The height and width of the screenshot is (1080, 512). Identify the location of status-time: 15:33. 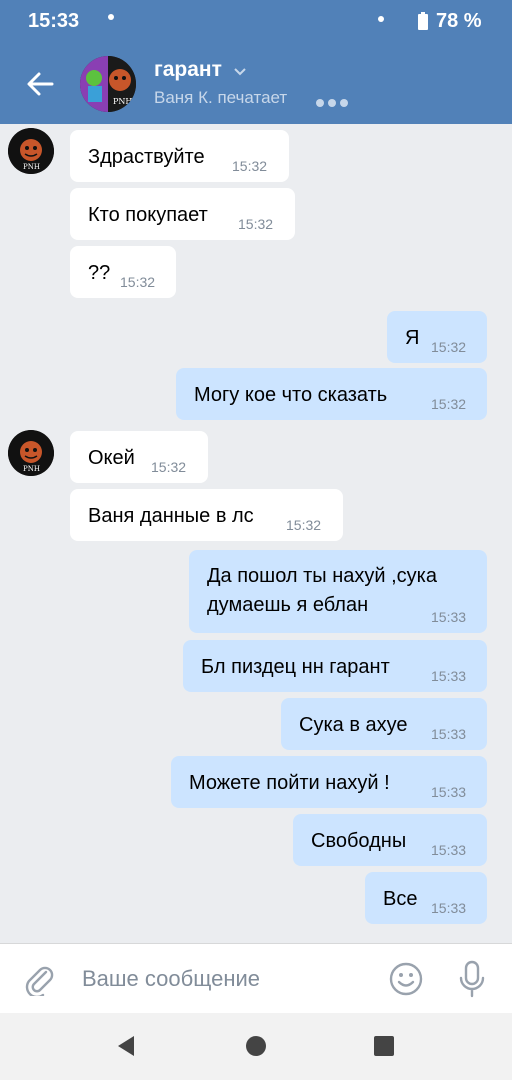
(54, 21).